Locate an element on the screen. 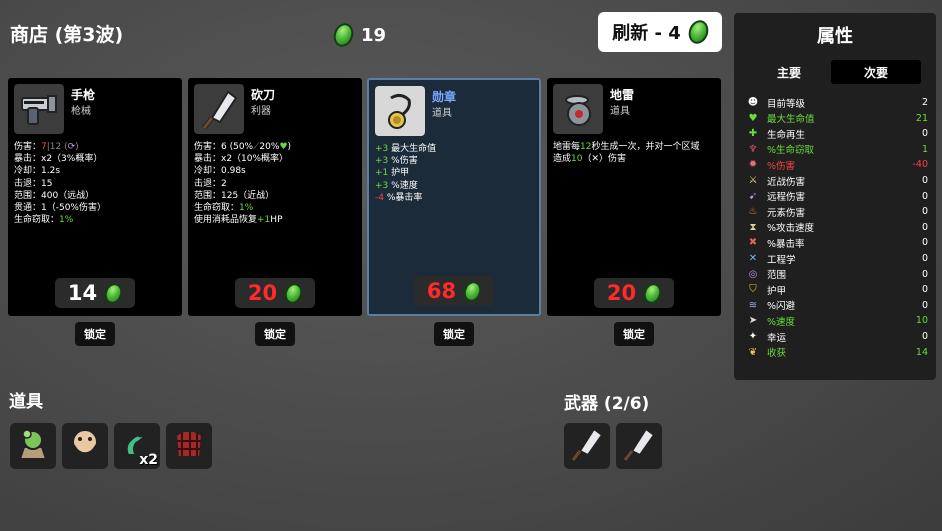 This screenshot has height=531, width=942. material-count: 19 is located at coordinates (374, 35).